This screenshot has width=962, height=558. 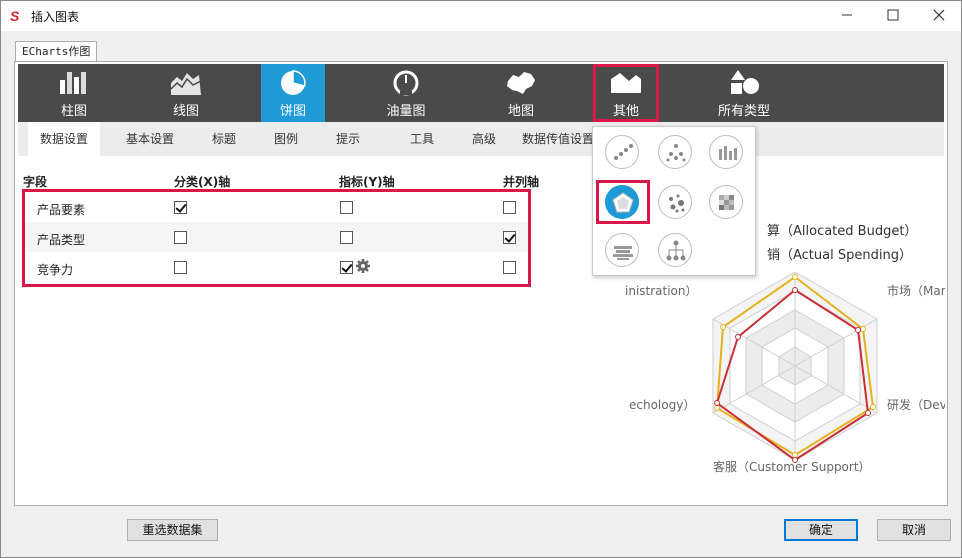 What do you see at coordinates (406, 111) in the screenshot?
I see `chart-type-label: 油量图` at bounding box center [406, 111].